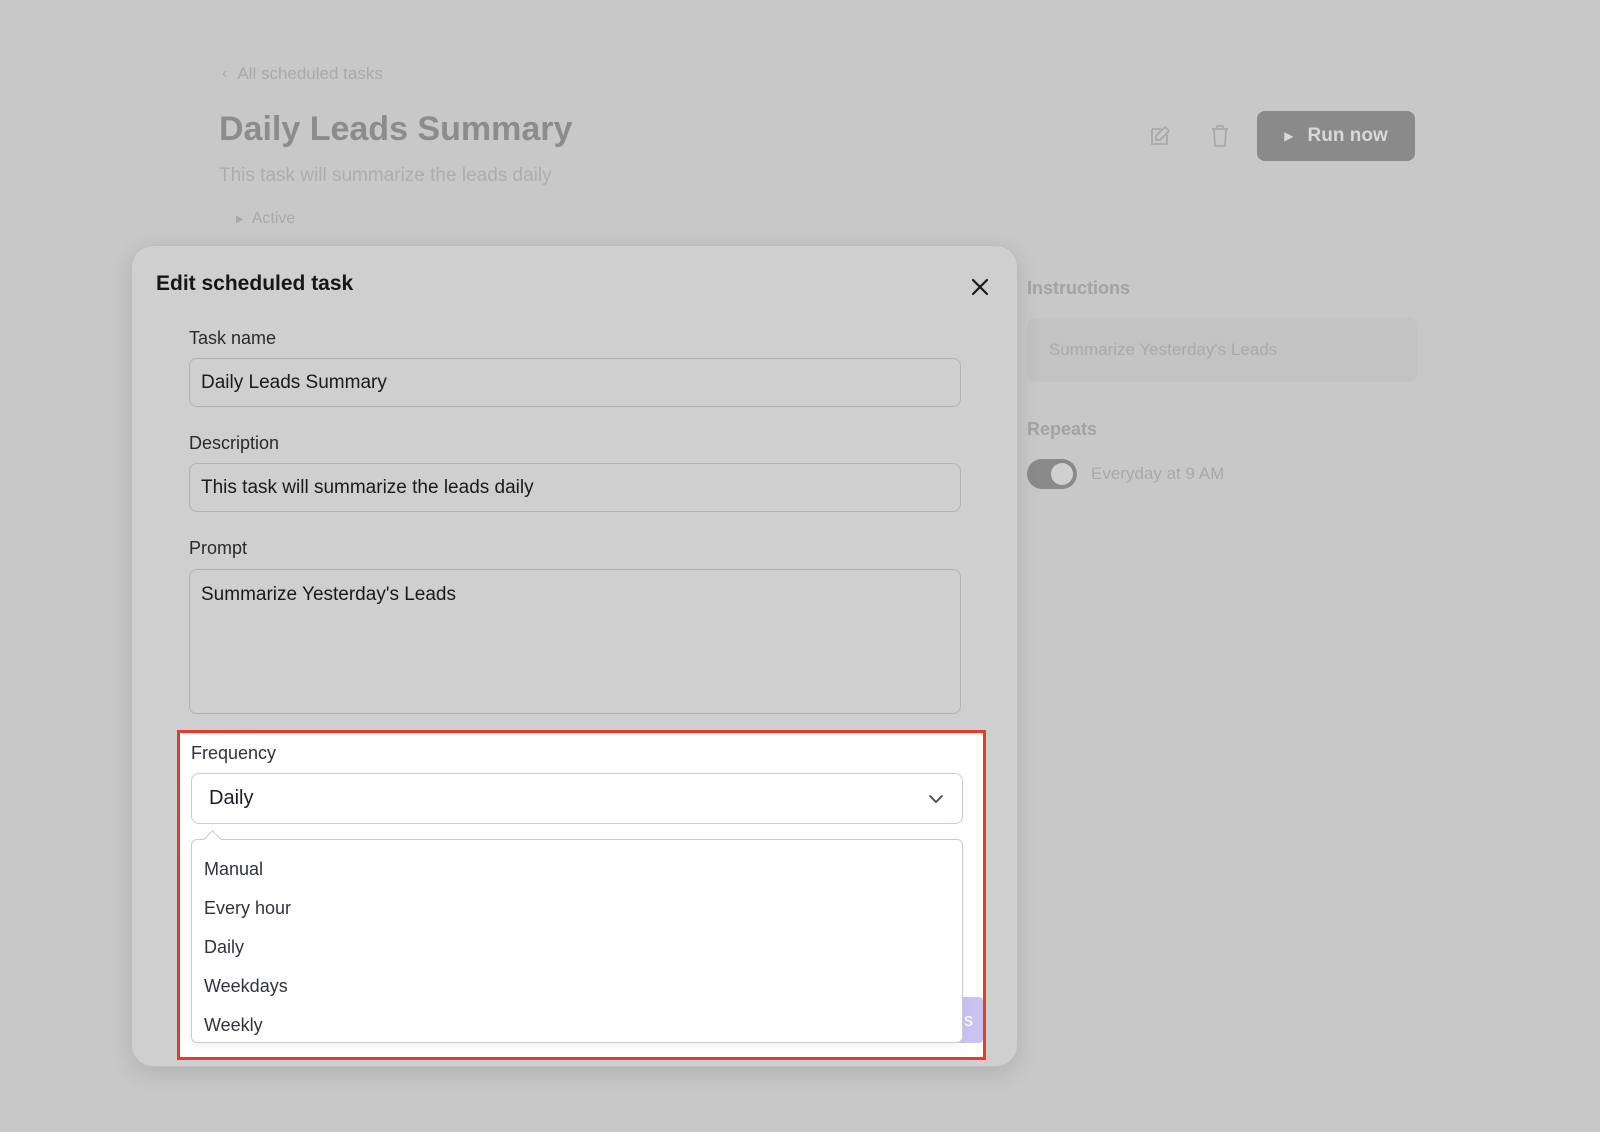 The width and height of the screenshot is (1600, 1132). What do you see at coordinates (1347, 135) in the screenshot?
I see `run-now-label: Run now` at bounding box center [1347, 135].